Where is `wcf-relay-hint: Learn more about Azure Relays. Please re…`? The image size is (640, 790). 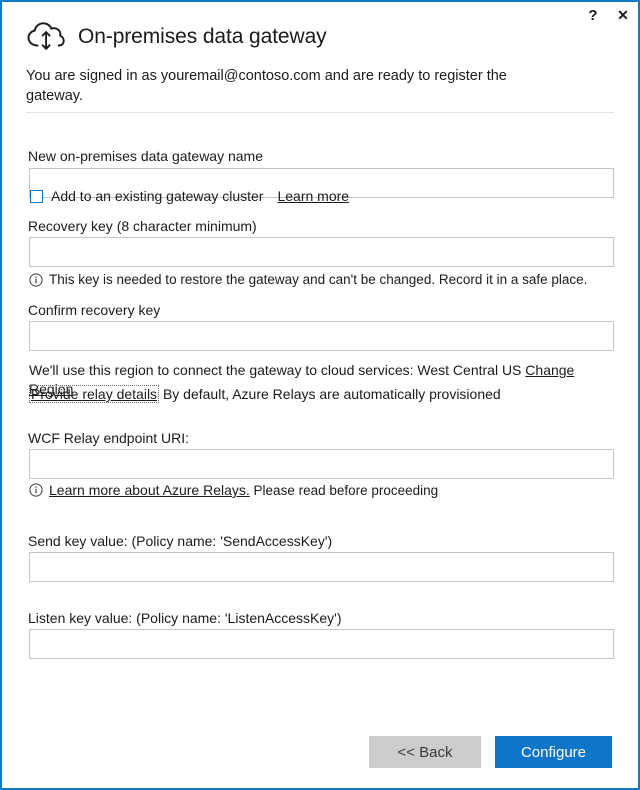 wcf-relay-hint: Learn more about Azure Relays. Please re… is located at coordinates (322, 490).